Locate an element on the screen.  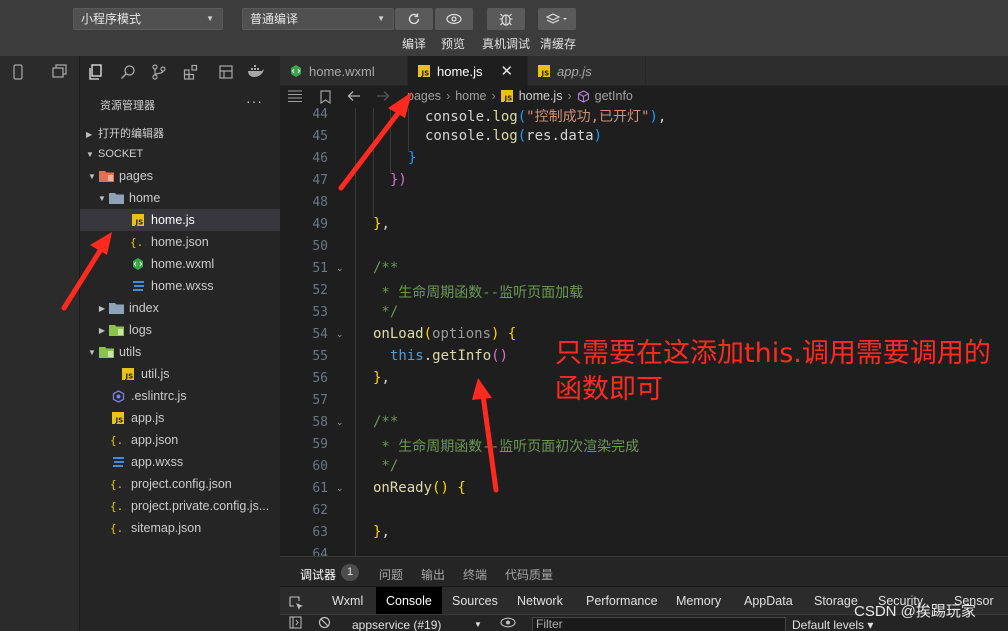
source-control-icon is located at coordinates (159, 73).